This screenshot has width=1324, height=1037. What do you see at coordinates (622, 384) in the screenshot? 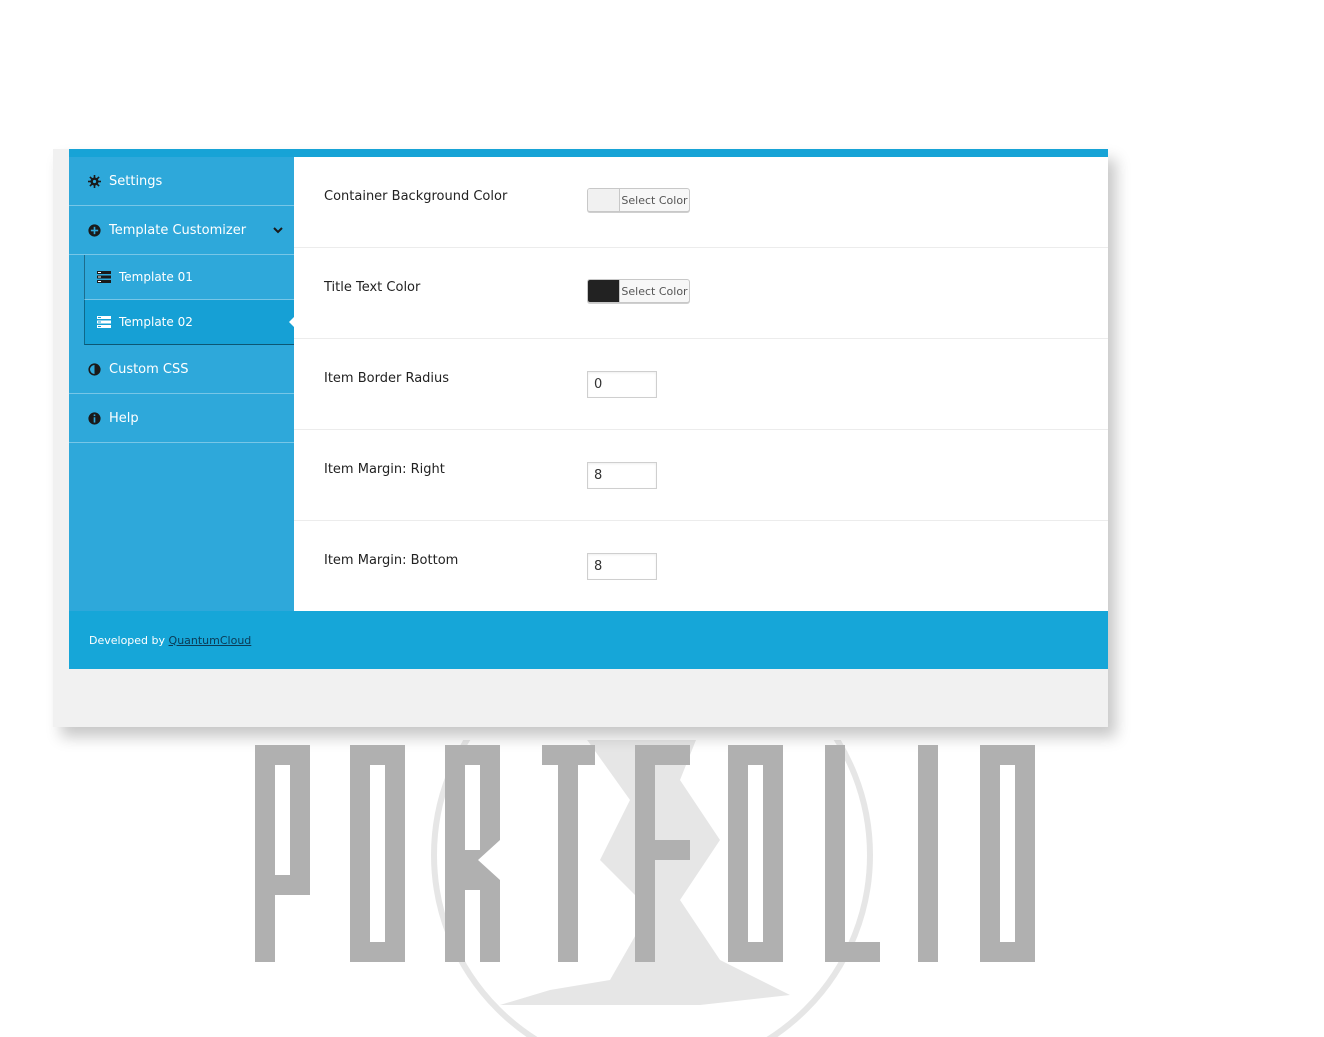
I see `border-radius-input` at bounding box center [622, 384].